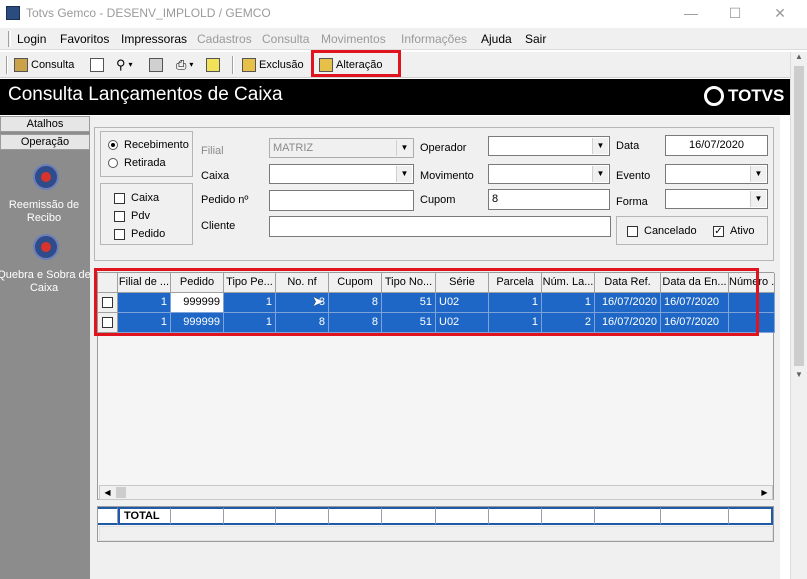 The height and width of the screenshot is (579, 807). I want to click on menu-ajuda: Ajuda, so click(496, 39).